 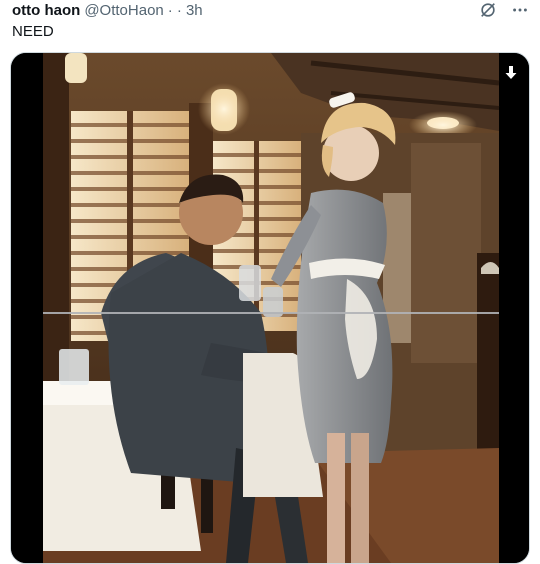 What do you see at coordinates (511, 73) in the screenshot?
I see `download-arrow-icon` at bounding box center [511, 73].